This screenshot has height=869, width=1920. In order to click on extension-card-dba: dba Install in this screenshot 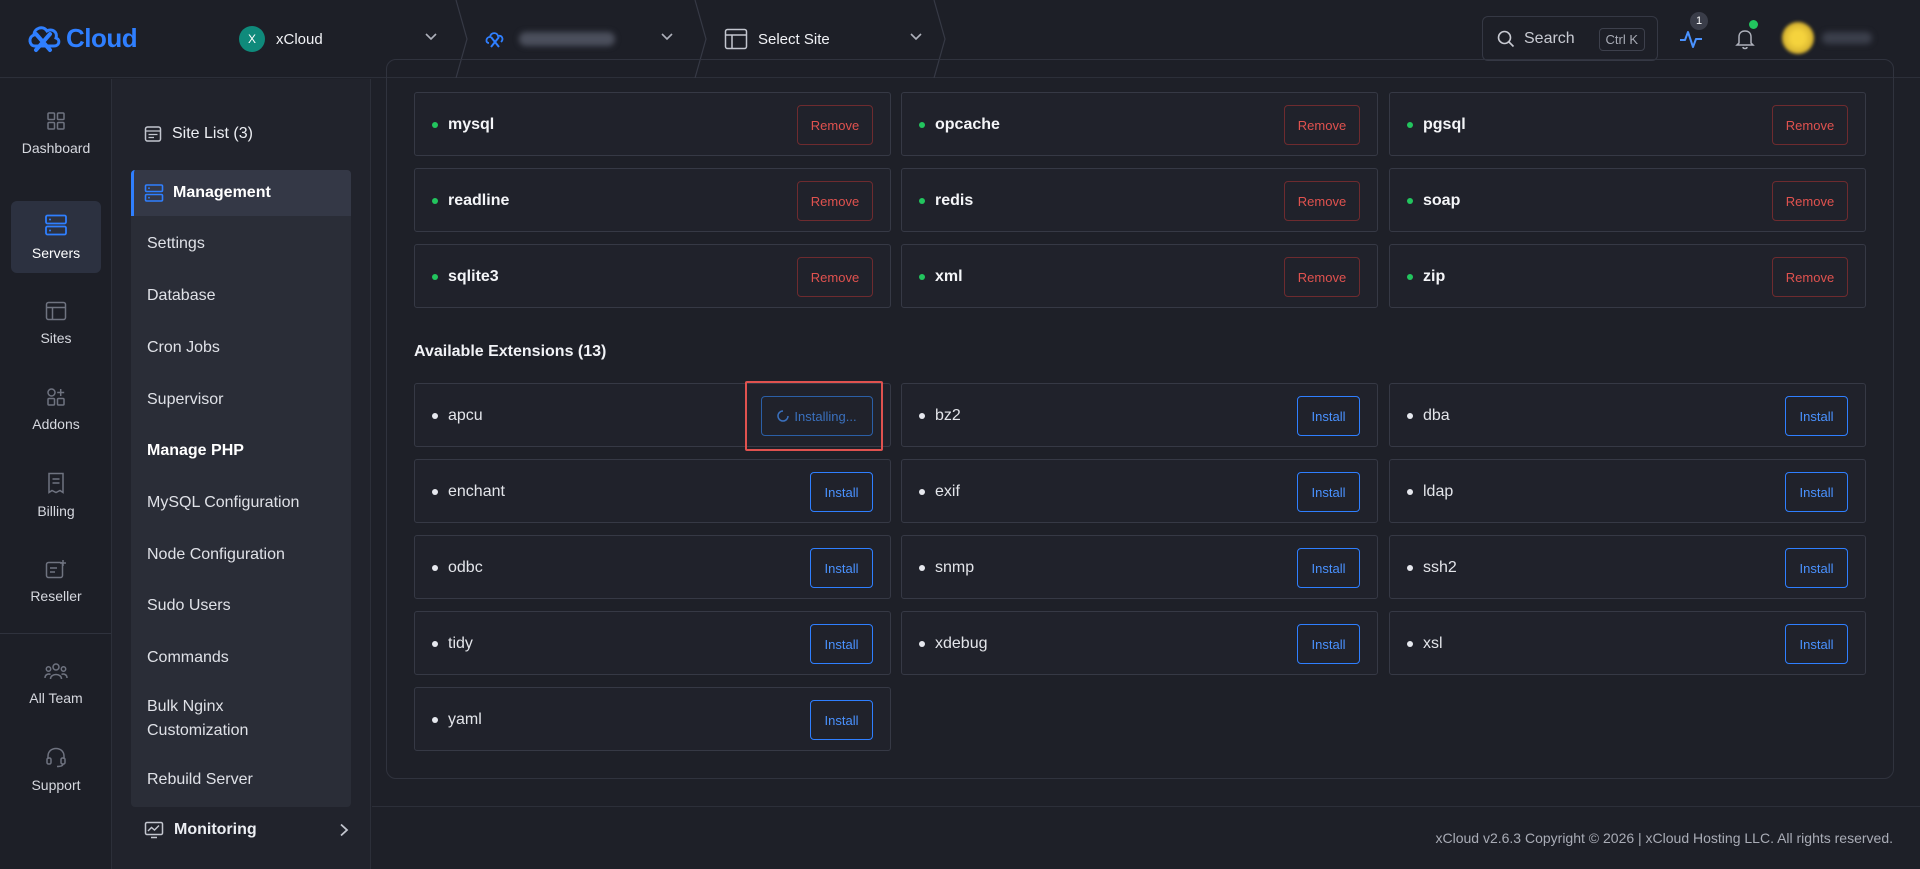, I will do `click(1627, 415)`.